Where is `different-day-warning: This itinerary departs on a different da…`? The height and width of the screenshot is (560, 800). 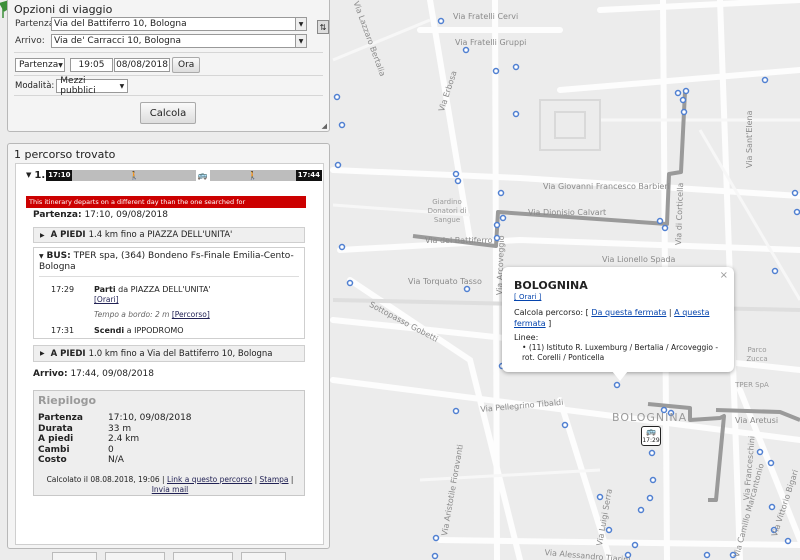
different-day-warning: This itinerary departs on a different da… is located at coordinates (166, 202).